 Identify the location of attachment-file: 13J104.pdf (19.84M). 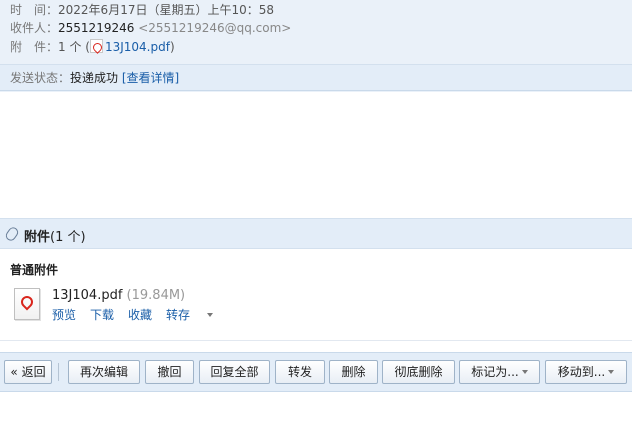
(118, 295).